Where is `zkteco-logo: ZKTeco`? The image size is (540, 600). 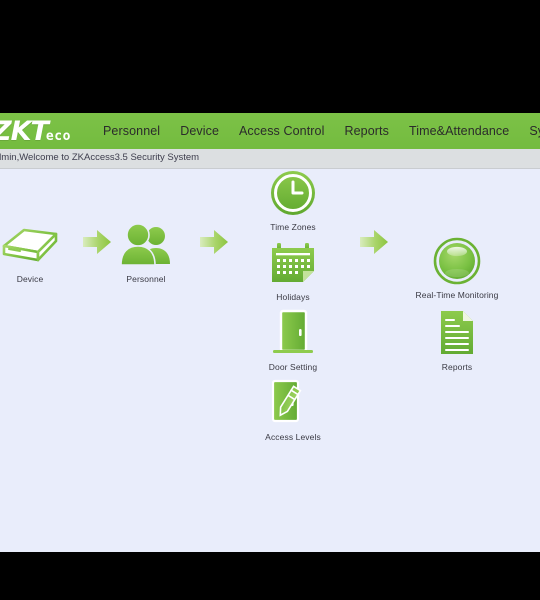 zkteco-logo: ZKTeco is located at coordinates (35, 131).